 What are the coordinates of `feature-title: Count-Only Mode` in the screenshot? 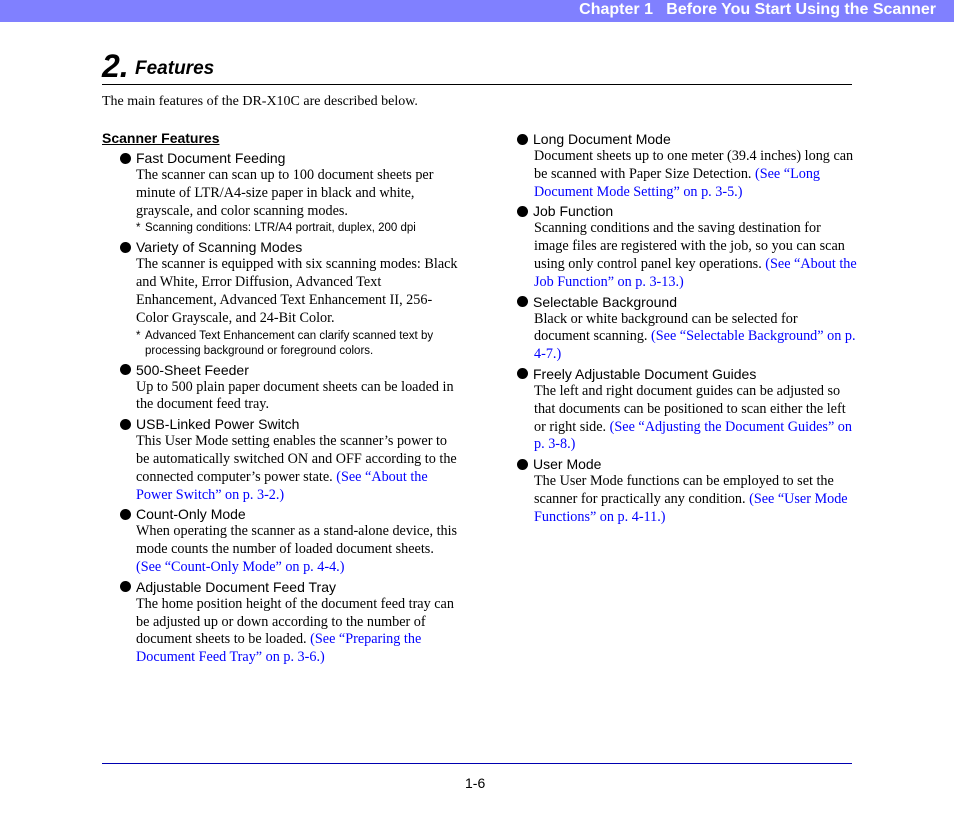 It's located at (191, 514).